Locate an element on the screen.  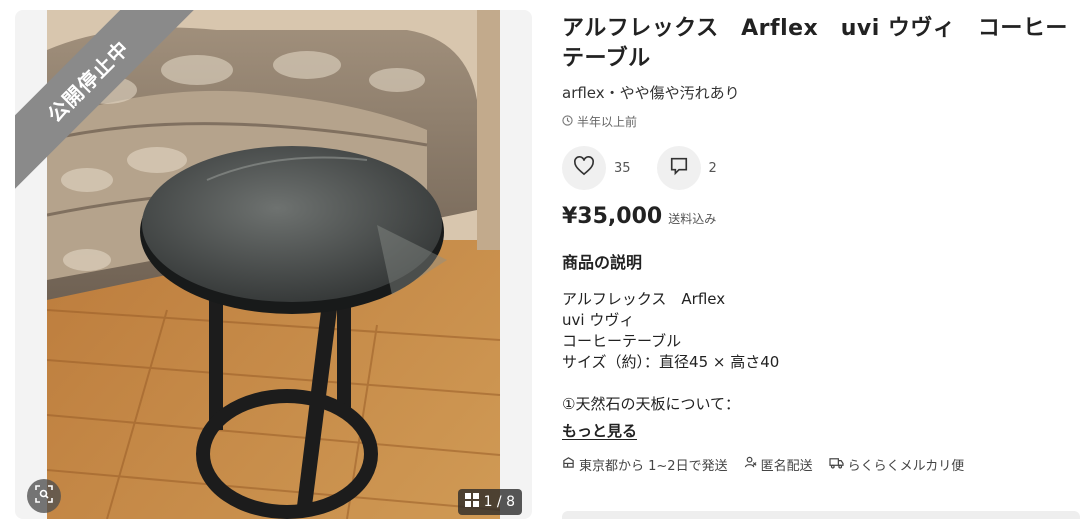
delivery-method-tag: らくらくメルカリ便 is located at coordinates (896, 464).